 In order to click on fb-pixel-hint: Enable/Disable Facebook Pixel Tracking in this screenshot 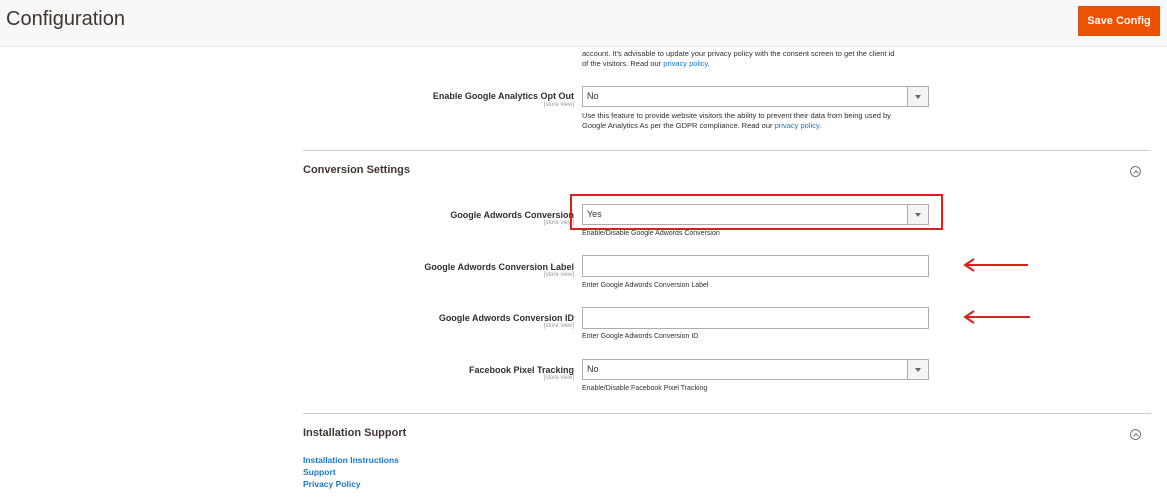, I will do `click(645, 388)`.